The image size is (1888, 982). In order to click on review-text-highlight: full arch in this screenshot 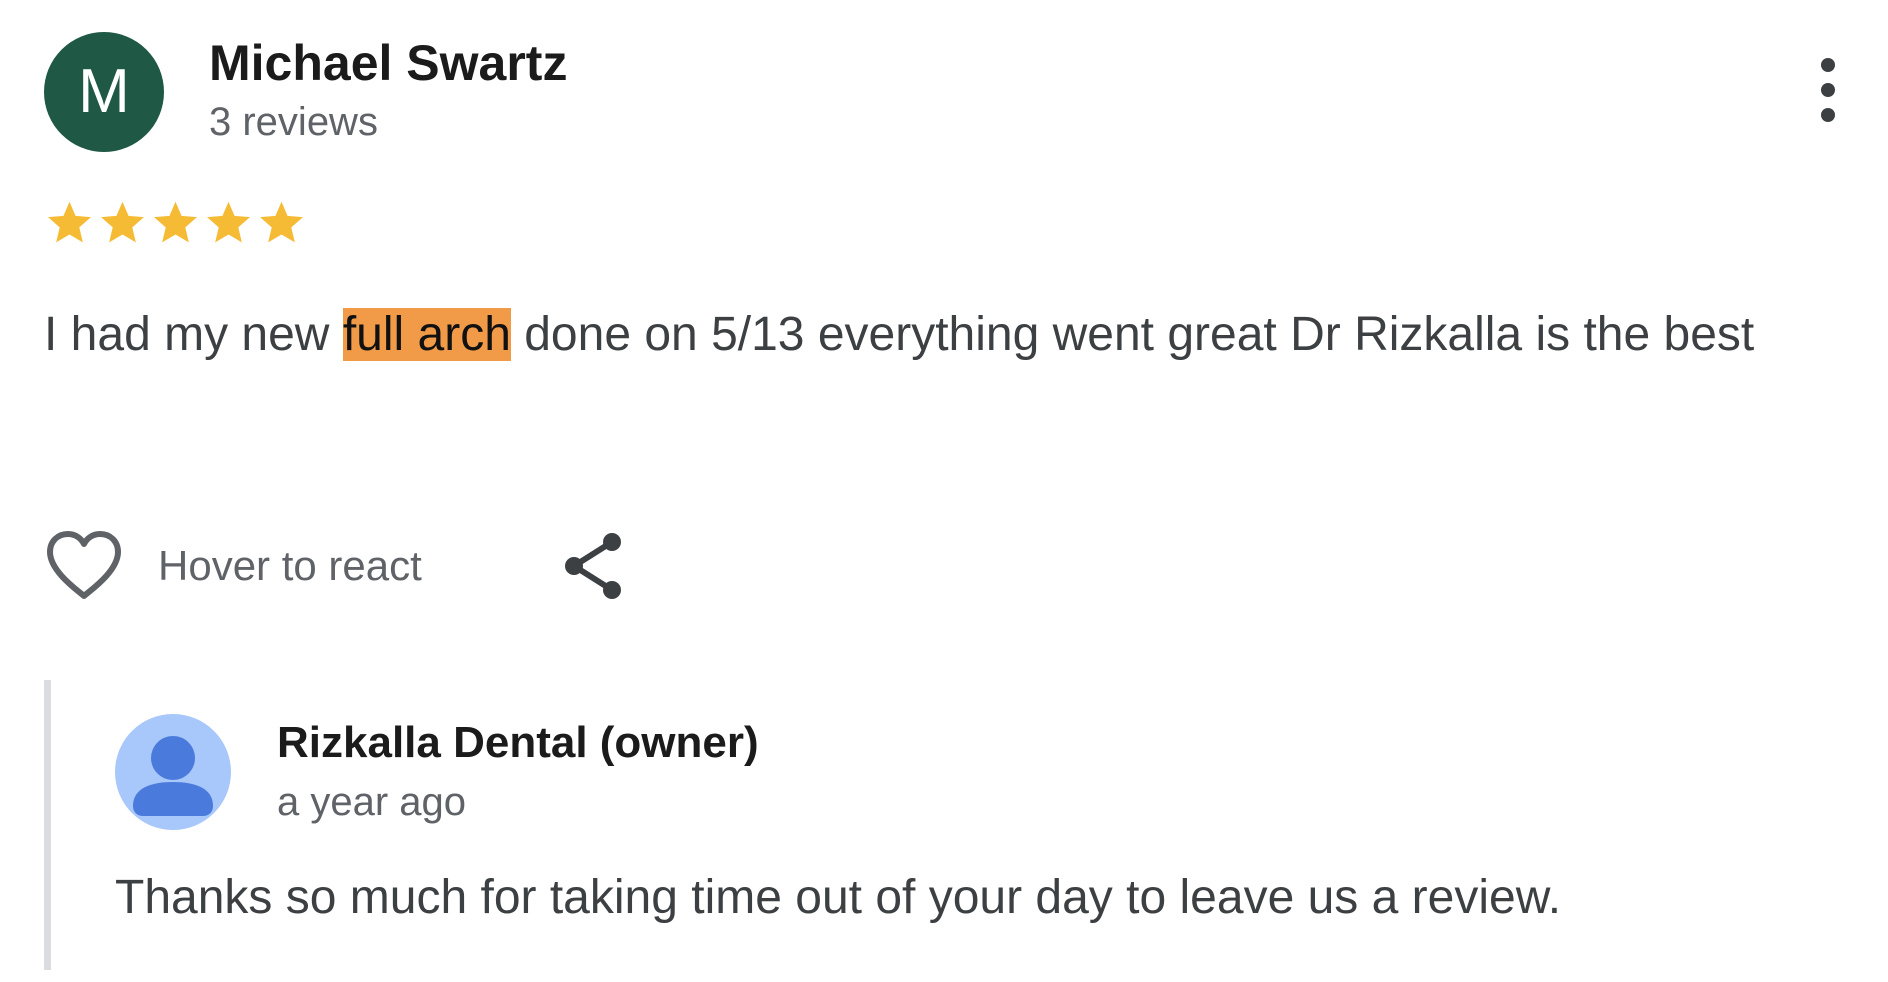, I will do `click(426, 334)`.